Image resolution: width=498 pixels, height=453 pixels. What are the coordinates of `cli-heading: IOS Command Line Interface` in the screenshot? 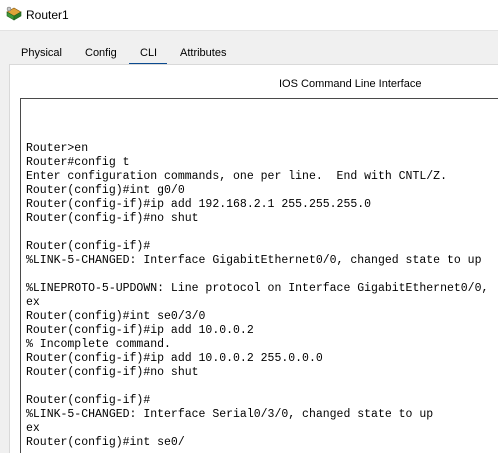 It's located at (350, 84).